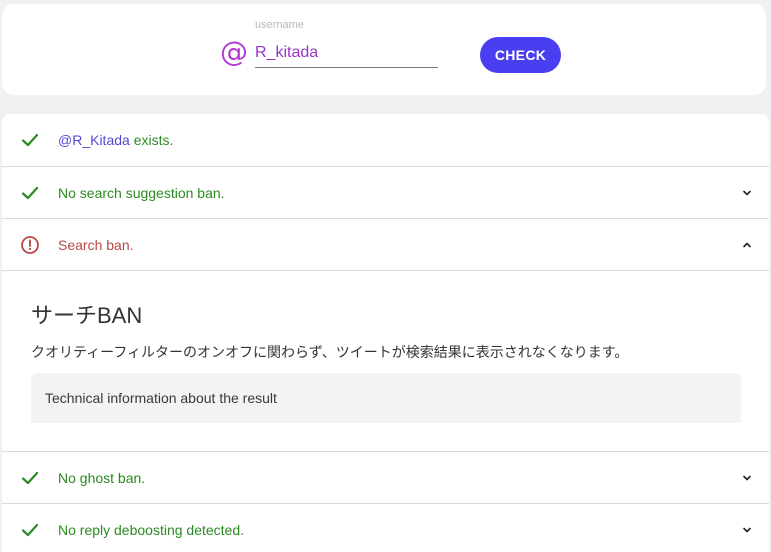  What do you see at coordinates (151, 529) in the screenshot?
I see `result-text: No reply deboosting detected.` at bounding box center [151, 529].